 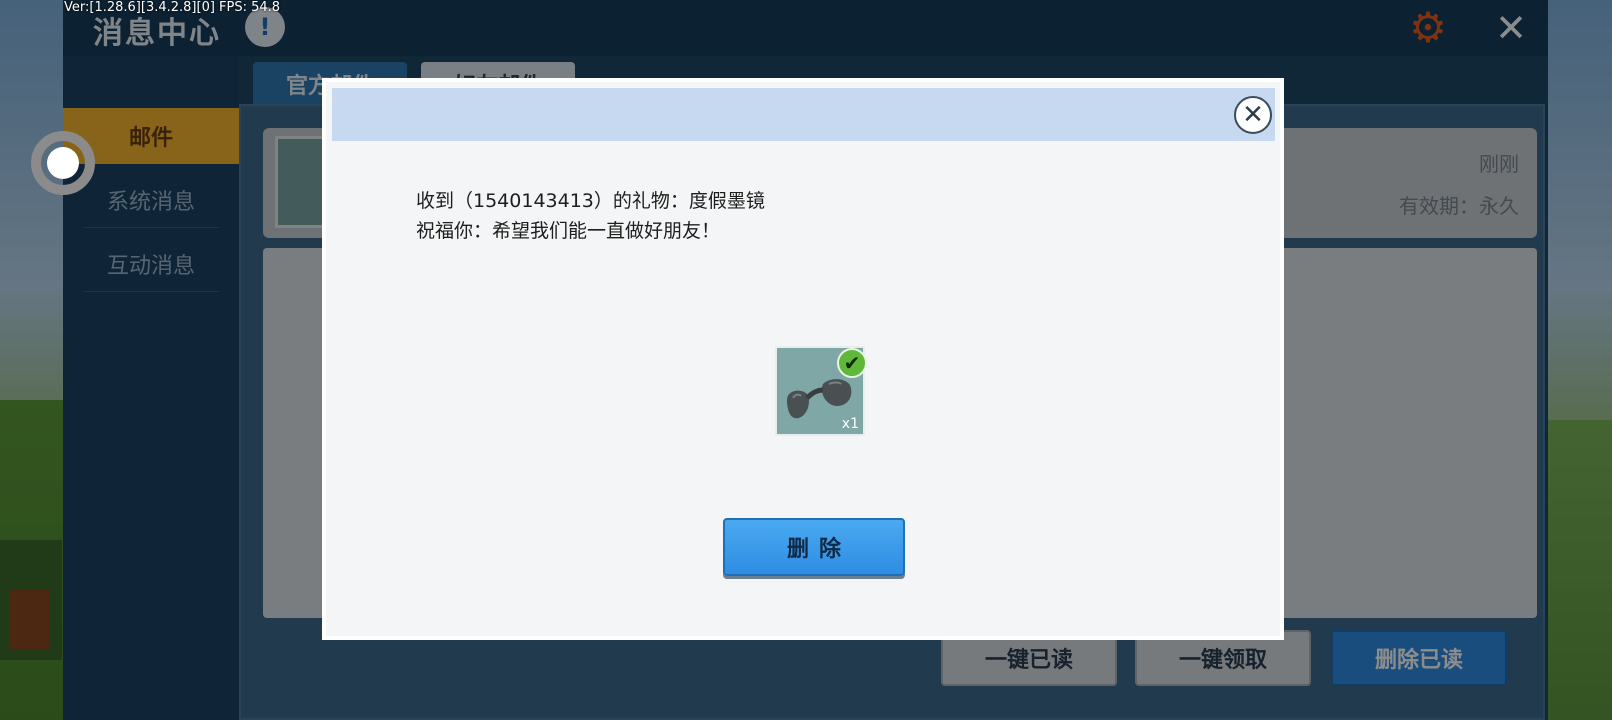 I want to click on floating-joystick, so click(x=63, y=163).